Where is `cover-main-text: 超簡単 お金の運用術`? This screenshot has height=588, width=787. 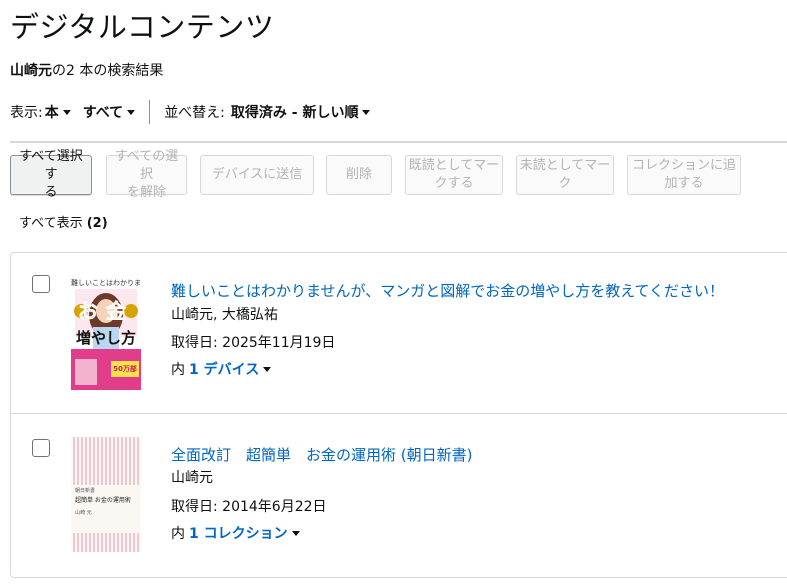 cover-main-text: 超簡単 お金の運用術 is located at coordinates (103, 500).